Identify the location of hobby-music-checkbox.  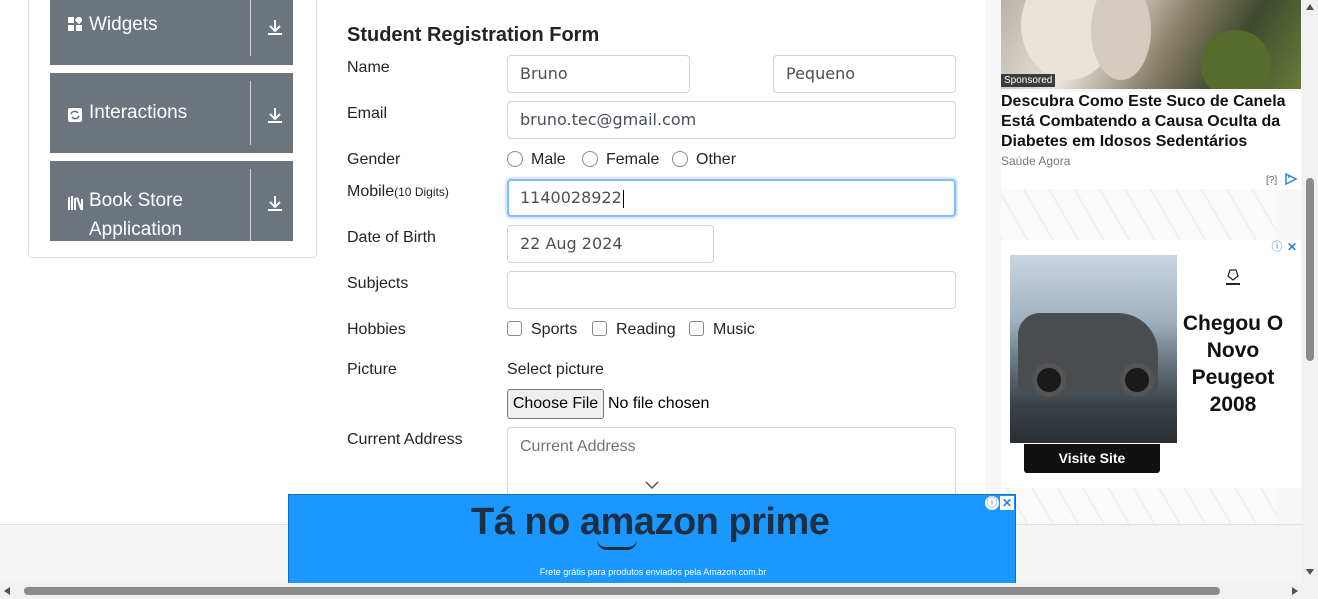
(696, 328).